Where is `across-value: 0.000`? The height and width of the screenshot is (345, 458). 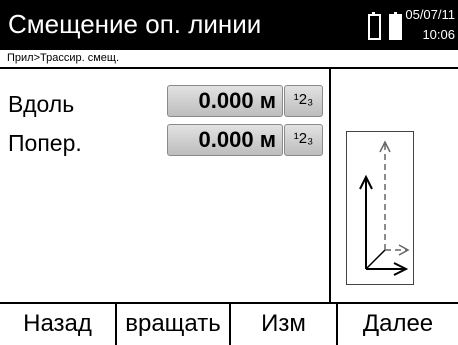
across-value: 0.000 is located at coordinates (226, 139).